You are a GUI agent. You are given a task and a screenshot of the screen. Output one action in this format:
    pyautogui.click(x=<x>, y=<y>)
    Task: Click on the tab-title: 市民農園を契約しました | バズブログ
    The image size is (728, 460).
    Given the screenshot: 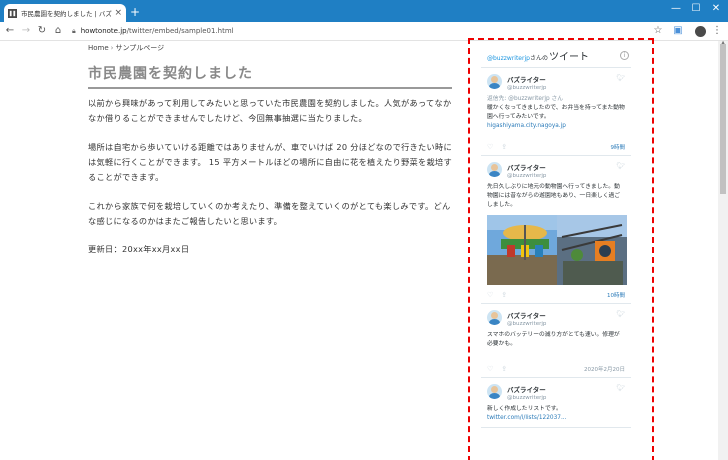 What is the action you would take?
    pyautogui.click(x=66, y=14)
    